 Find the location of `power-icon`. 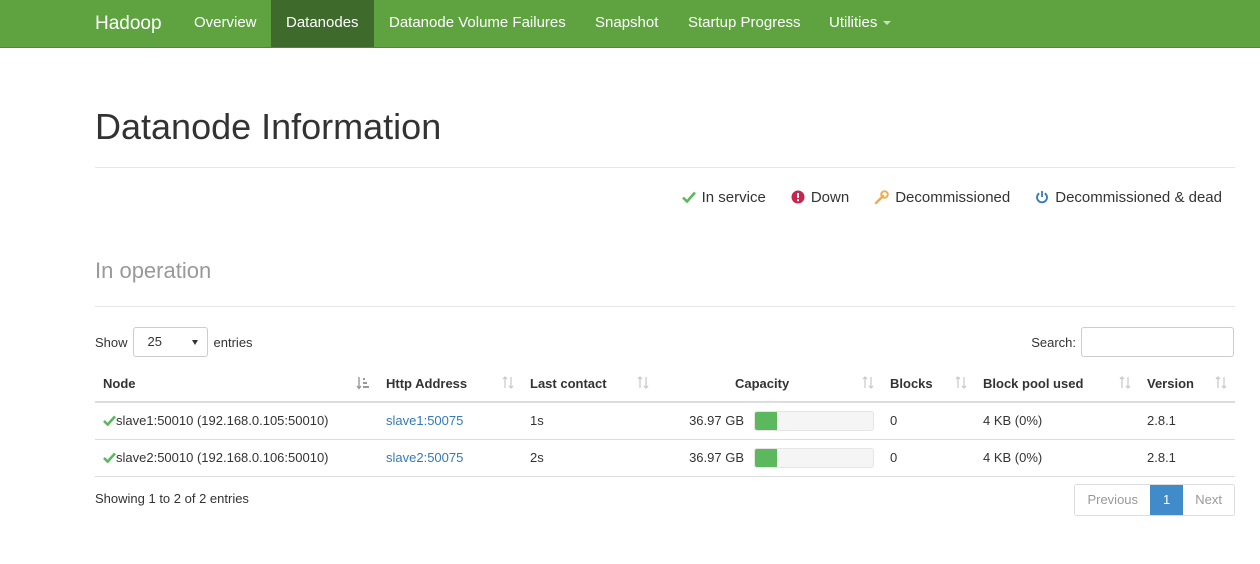

power-icon is located at coordinates (1042, 197).